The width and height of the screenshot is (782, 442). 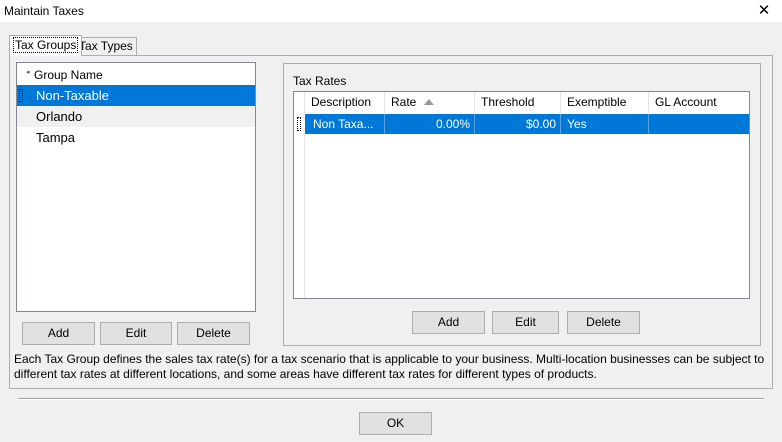 What do you see at coordinates (764, 11) in the screenshot?
I see `close-icon: ✕` at bounding box center [764, 11].